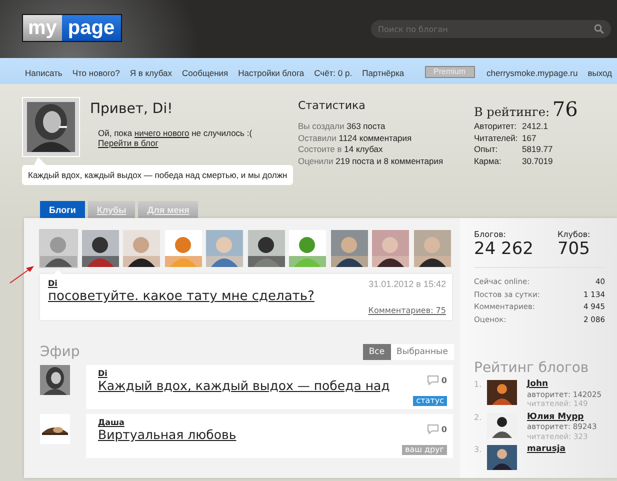 This screenshot has width=617, height=481. I want to click on rating-title: Рейтинг блогов, so click(532, 368).